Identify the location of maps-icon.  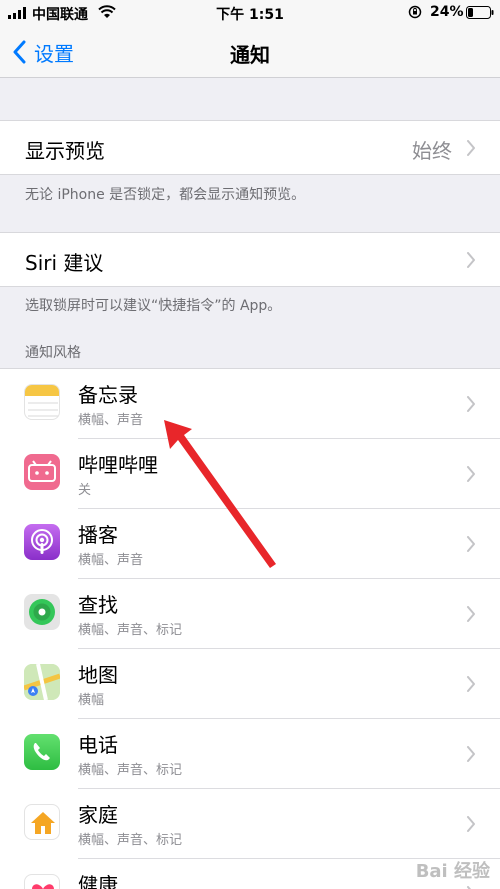
(42, 682).